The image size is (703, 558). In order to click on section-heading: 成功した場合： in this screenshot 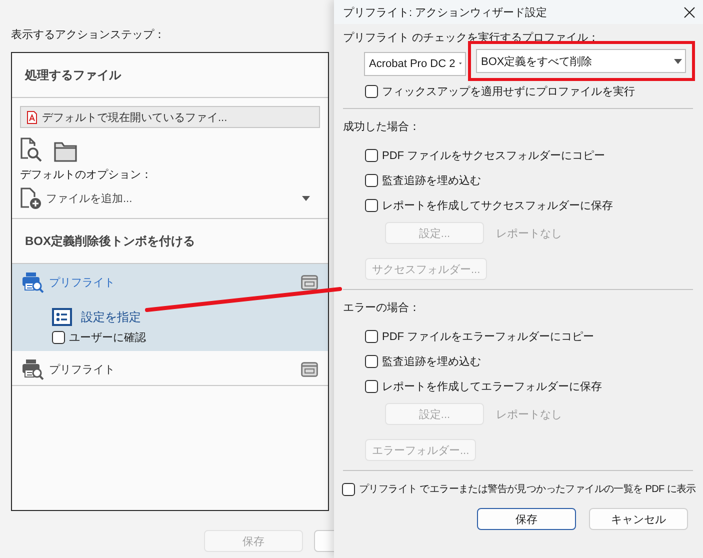, I will do `click(382, 127)`.